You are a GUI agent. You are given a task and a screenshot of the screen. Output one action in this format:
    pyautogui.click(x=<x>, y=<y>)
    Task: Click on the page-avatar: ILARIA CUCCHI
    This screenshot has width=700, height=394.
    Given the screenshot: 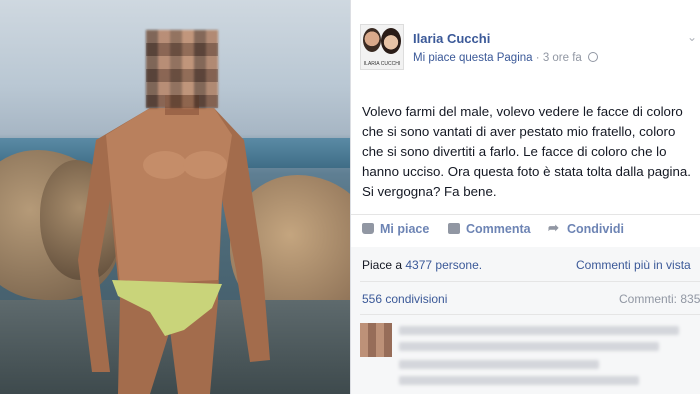 What is the action you would take?
    pyautogui.click(x=382, y=47)
    